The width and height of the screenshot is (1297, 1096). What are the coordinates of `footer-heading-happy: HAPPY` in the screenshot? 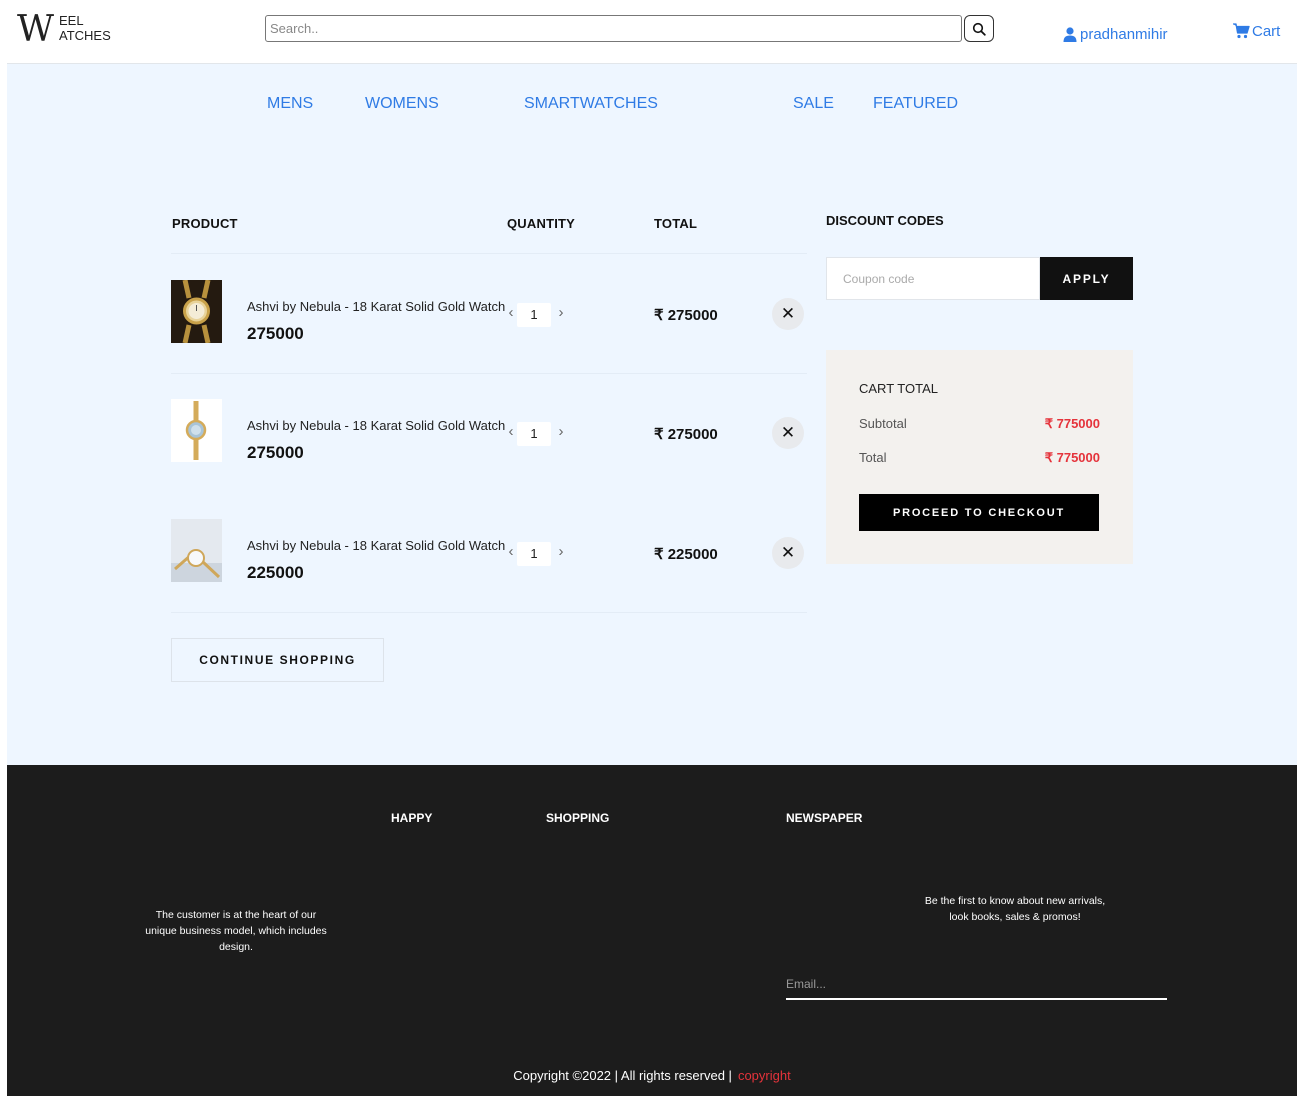 It's located at (412, 818).